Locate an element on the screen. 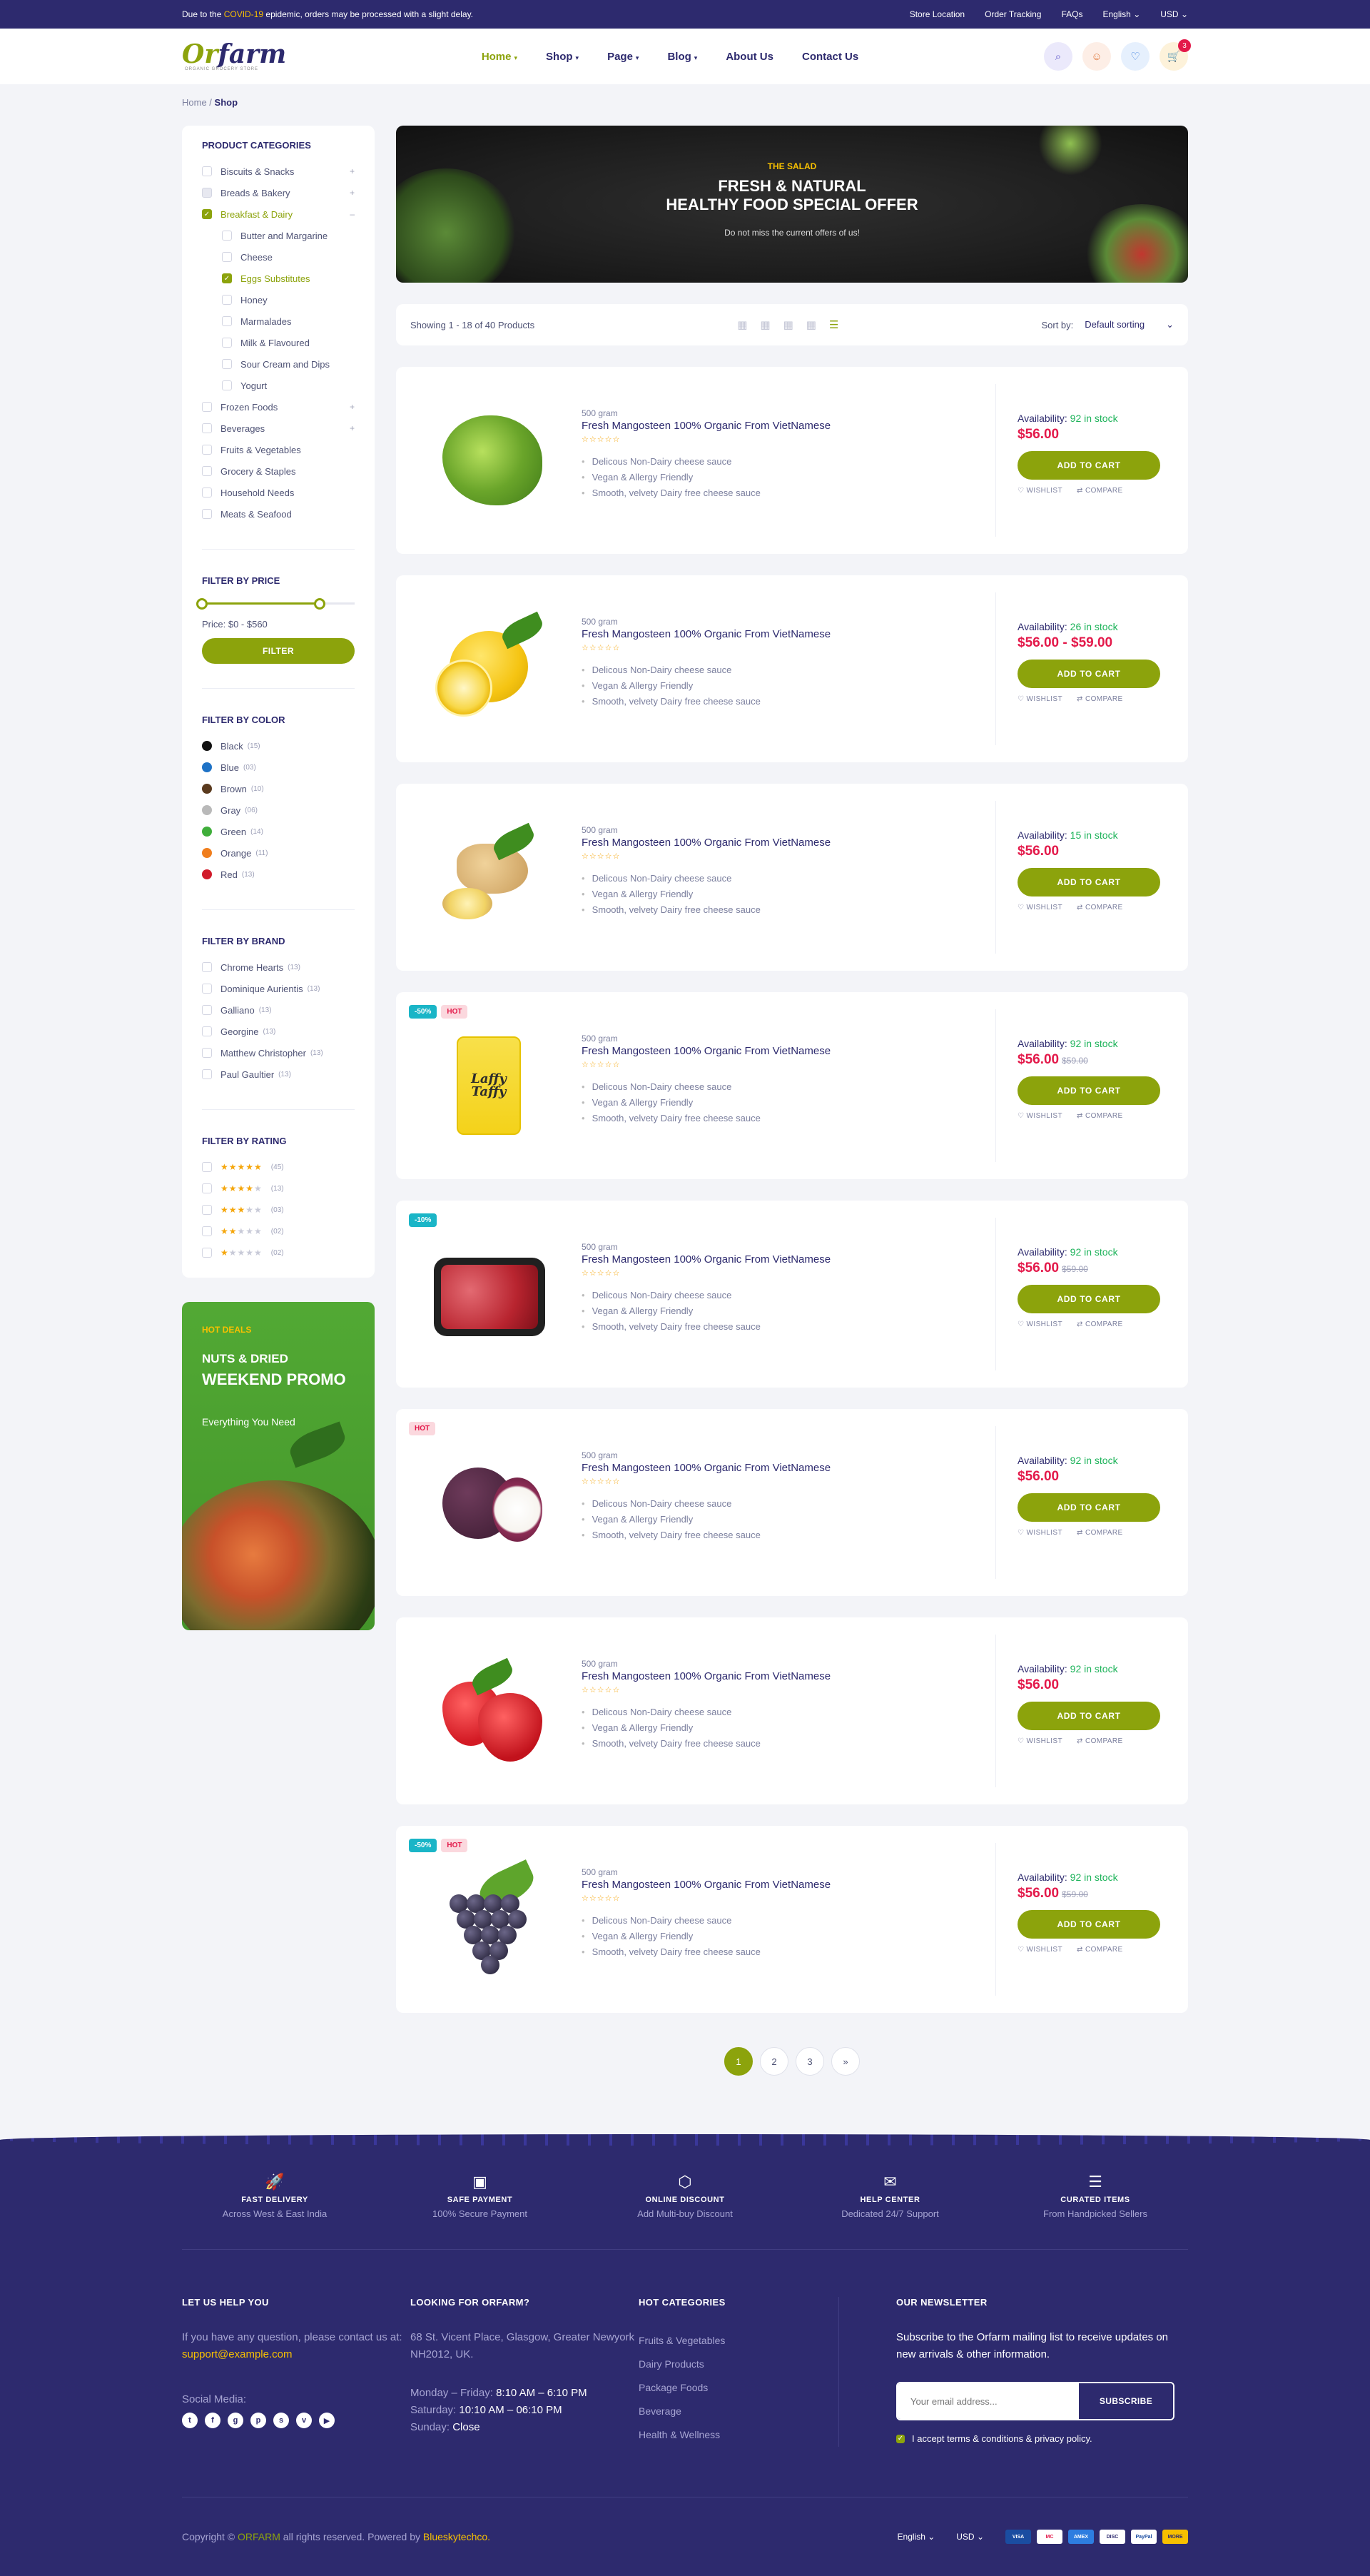 The height and width of the screenshot is (2576, 1370). nav-home: Home ▾ is located at coordinates (499, 57).